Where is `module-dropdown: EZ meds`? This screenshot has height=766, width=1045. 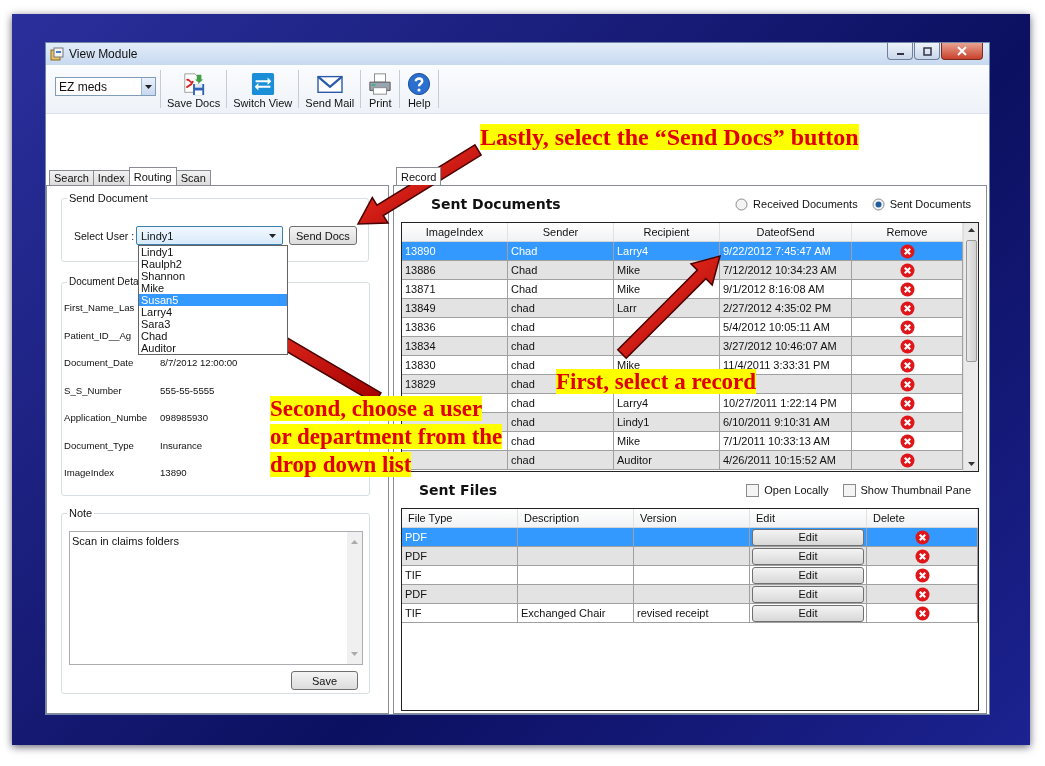 module-dropdown: EZ meds is located at coordinates (105, 86).